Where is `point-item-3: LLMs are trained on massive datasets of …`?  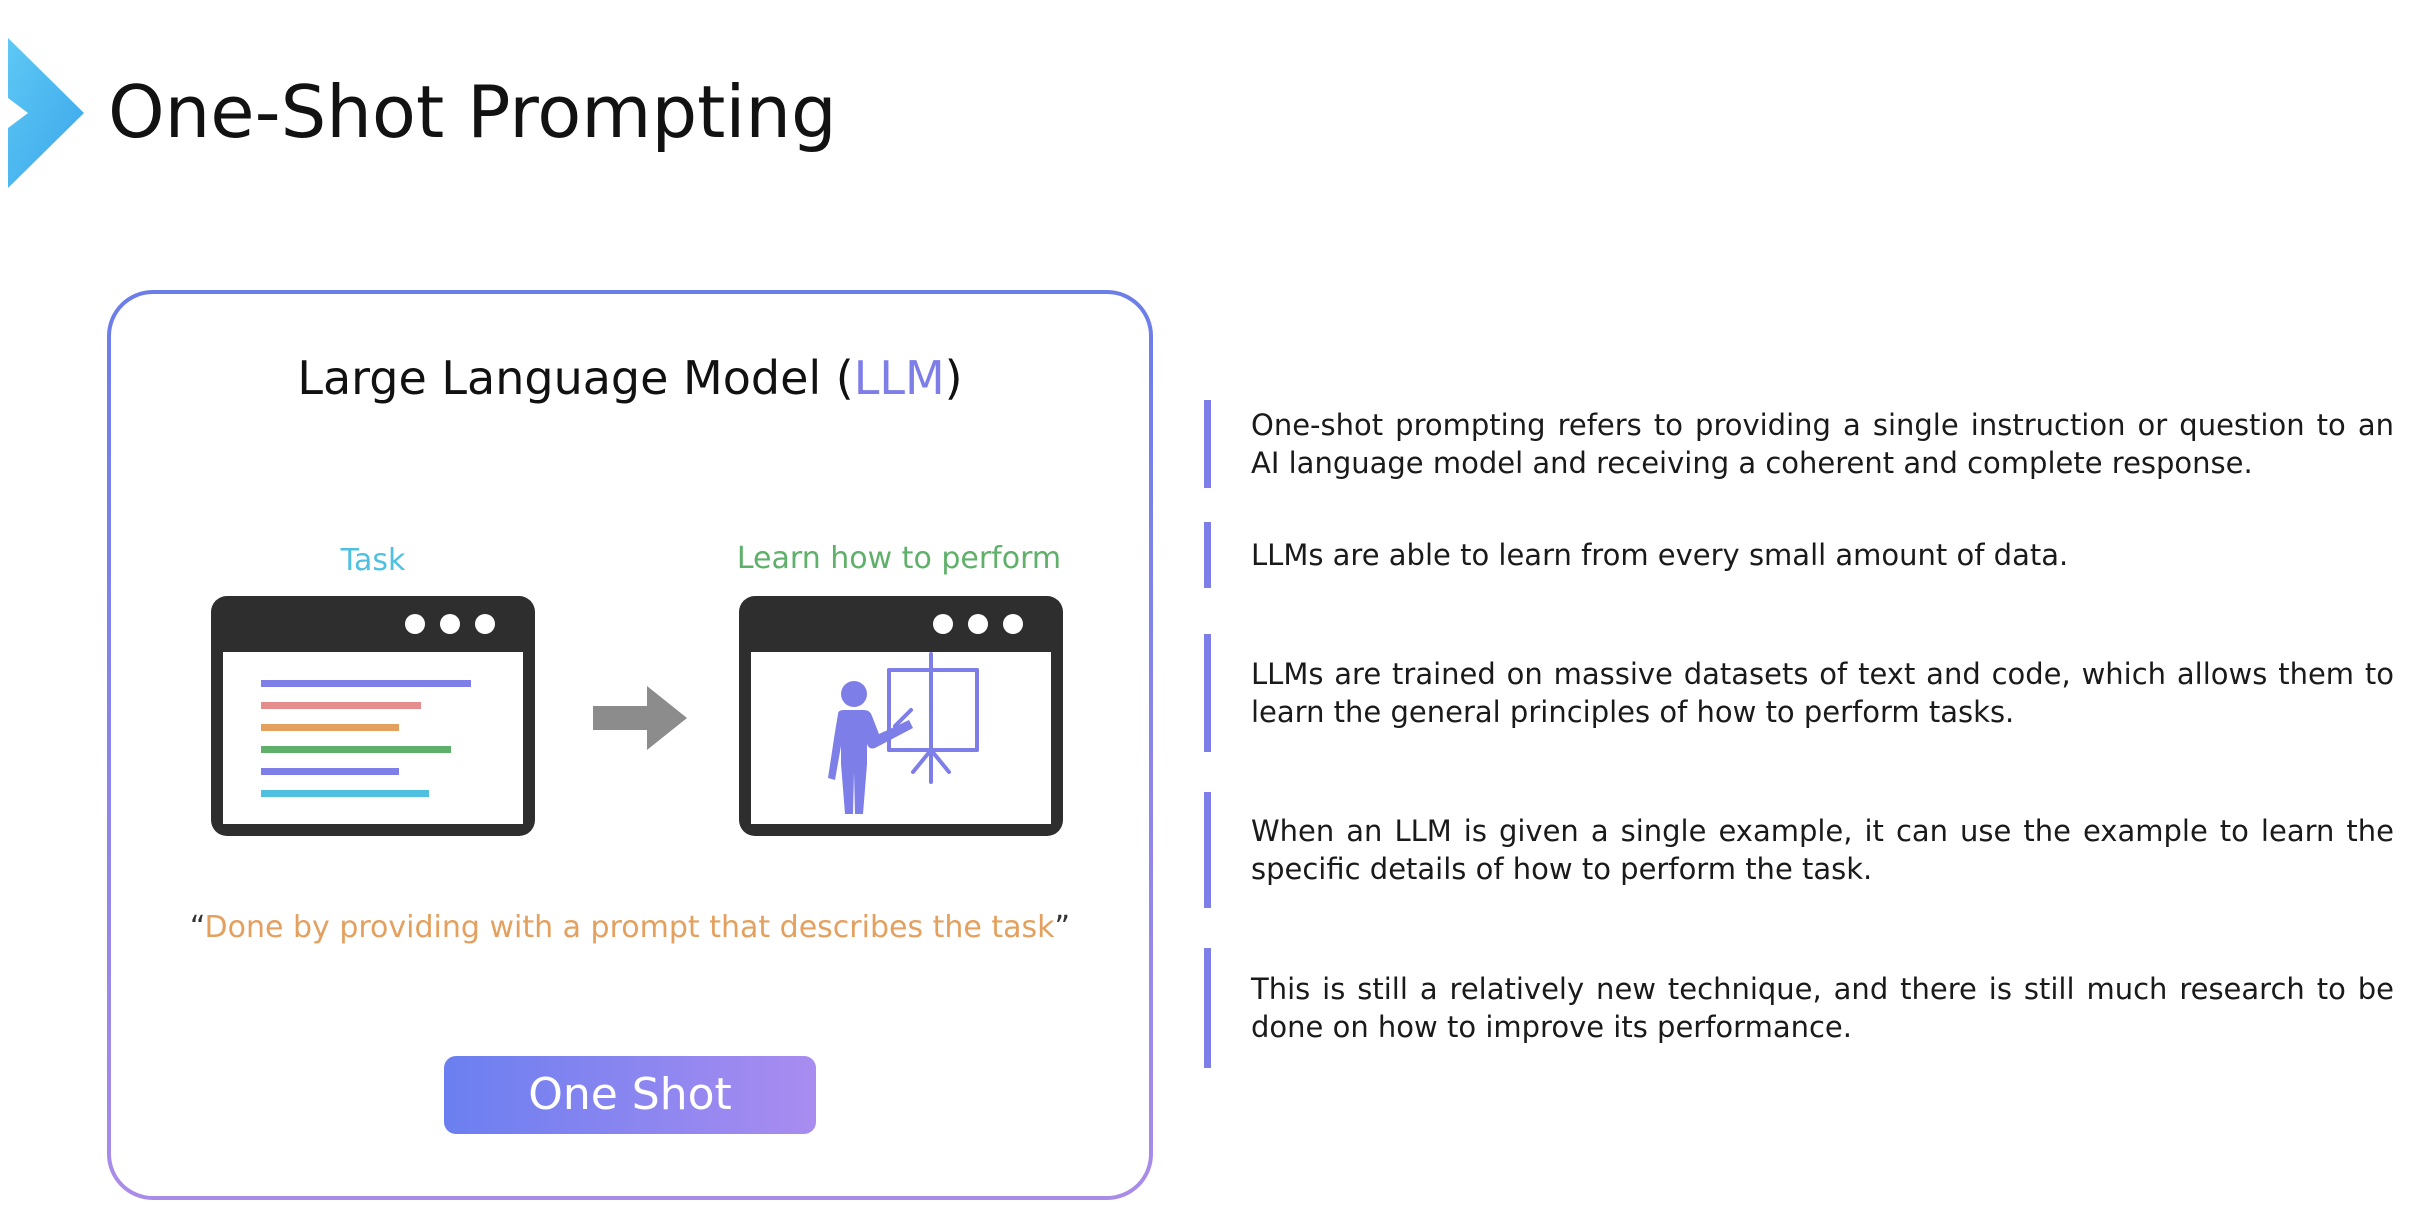
point-item-3: LLMs are trained on massive datasets of … is located at coordinates (1799, 693).